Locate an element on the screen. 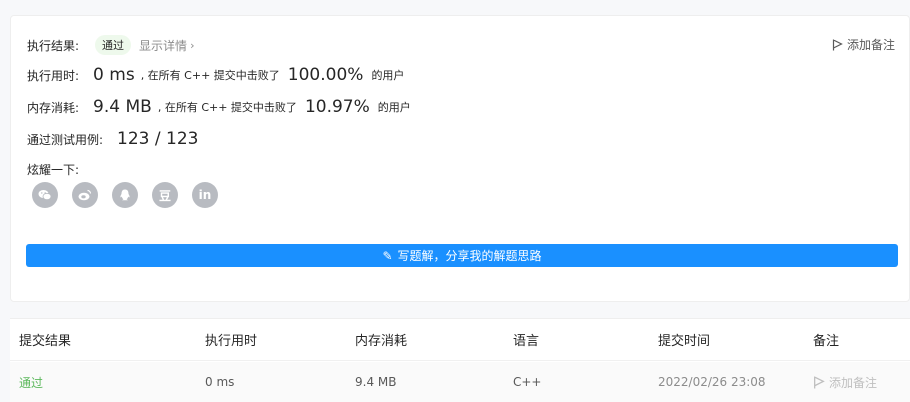 Image resolution: width=910 pixels, height=402 pixels. add-note-label: 添加备注 is located at coordinates (870, 45).